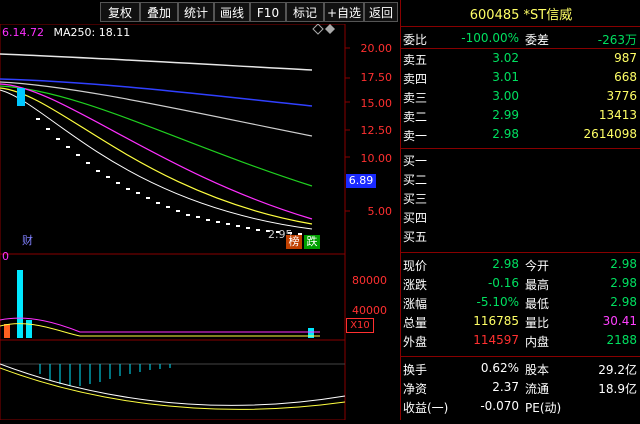 The image size is (640, 424). What do you see at coordinates (415, 79) in the screenshot?
I see `sell-label: 卖四` at bounding box center [415, 79].